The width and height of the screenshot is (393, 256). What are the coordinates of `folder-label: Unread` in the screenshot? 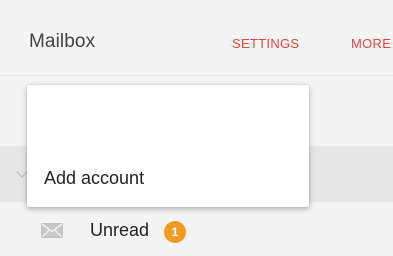 It's located at (120, 230).